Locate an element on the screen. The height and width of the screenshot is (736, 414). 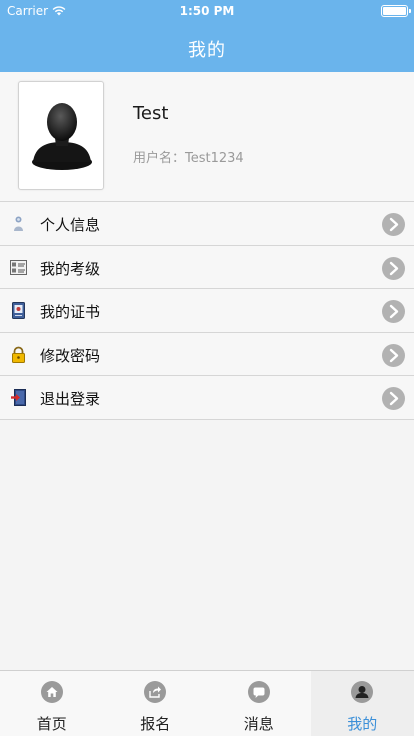
tab-label: 消息 is located at coordinates (258, 724).